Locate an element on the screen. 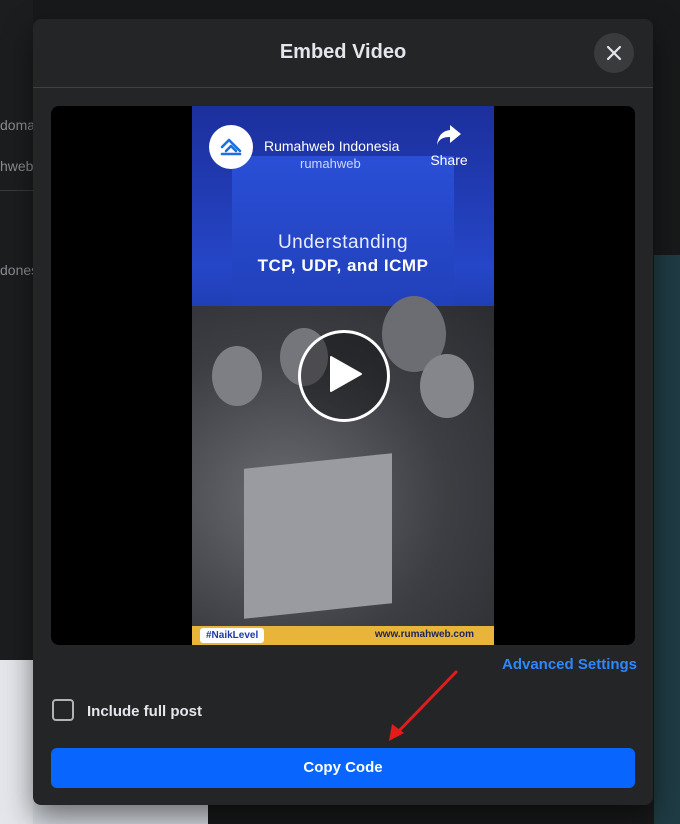 Image resolution: width=680 pixels, height=824 pixels. brand-mark: rumahweb is located at coordinates (330, 163).